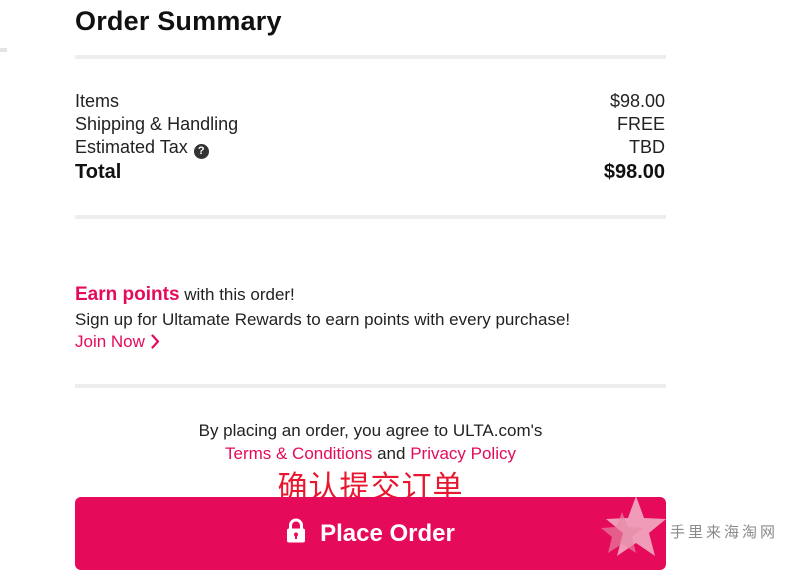  Describe the element at coordinates (370, 148) in the screenshot. I see `summary-row-tax: Estimated Tax? TBD` at that location.